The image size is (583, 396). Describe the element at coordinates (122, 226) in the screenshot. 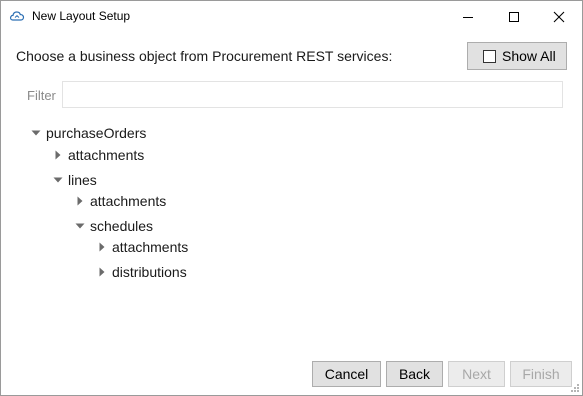

I see `tree-node-label: schedules` at that location.